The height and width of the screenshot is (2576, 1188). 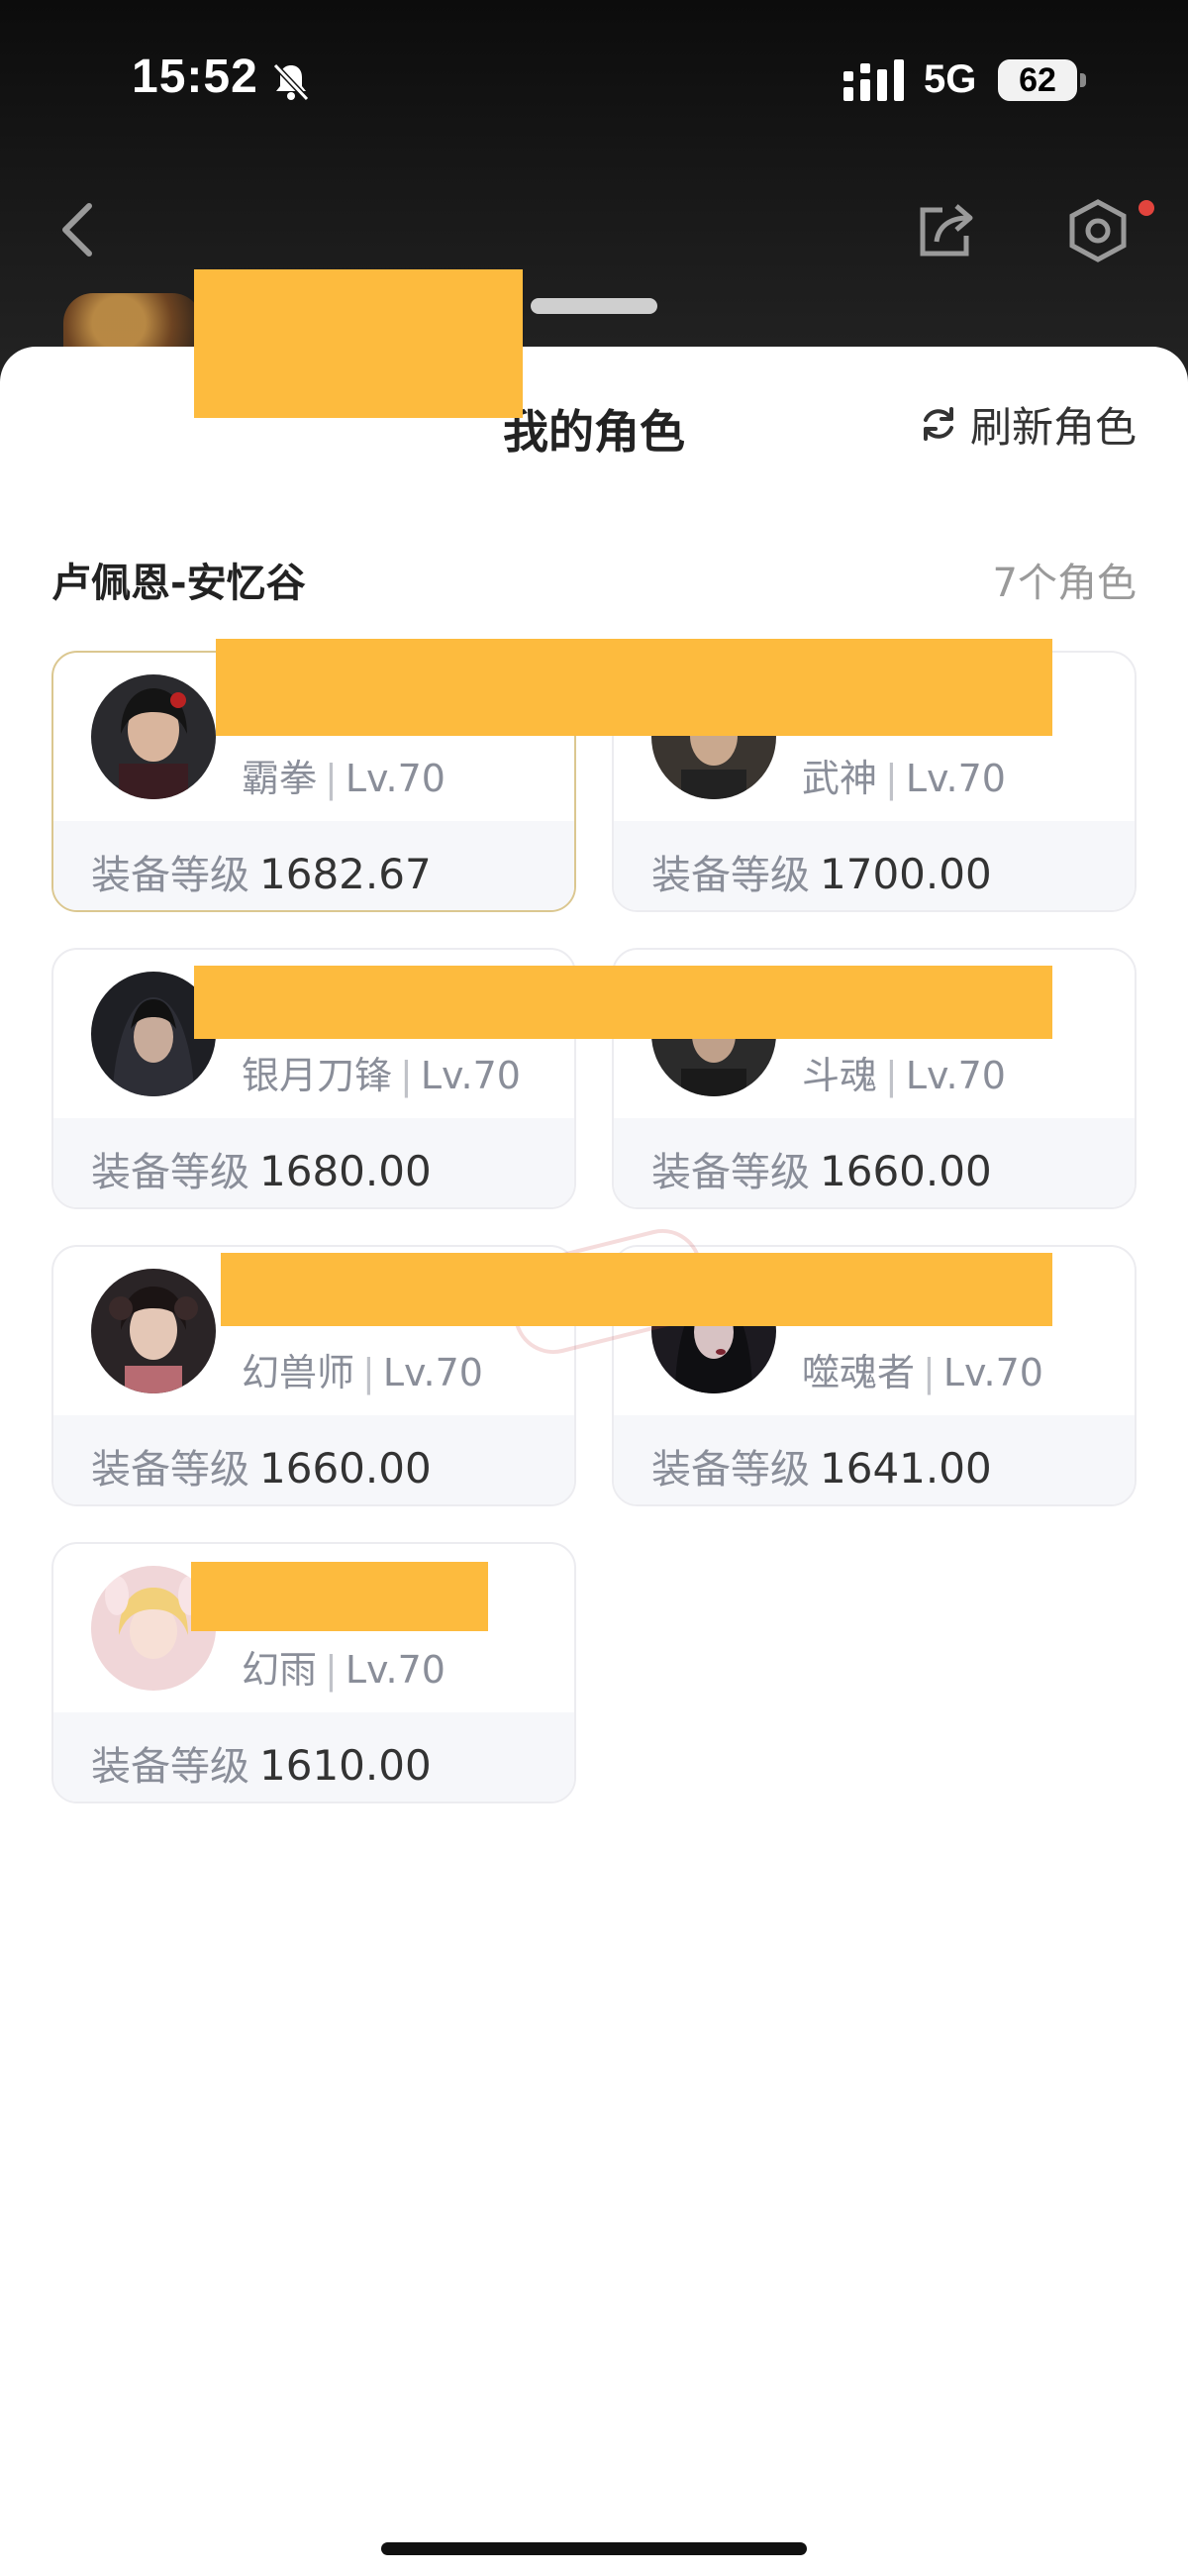 I want to click on class-name: 霸拳, so click(x=280, y=778).